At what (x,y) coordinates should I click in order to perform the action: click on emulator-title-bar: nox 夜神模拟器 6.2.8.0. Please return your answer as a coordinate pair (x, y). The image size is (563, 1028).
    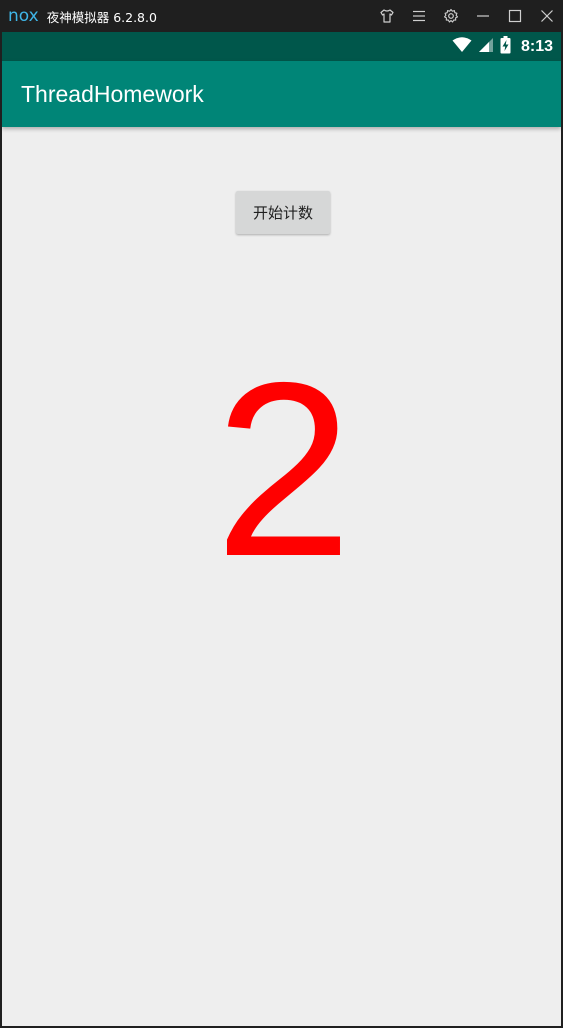
    Looking at the image, I should click on (281, 16).